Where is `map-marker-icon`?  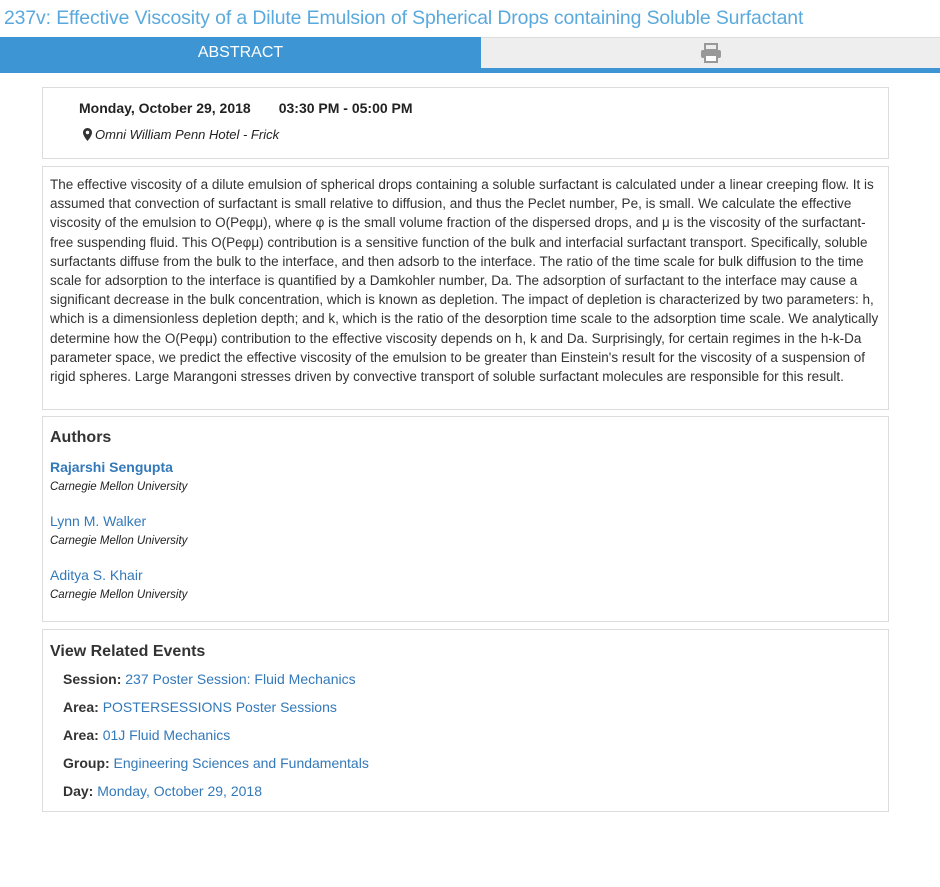 map-marker-icon is located at coordinates (87, 134).